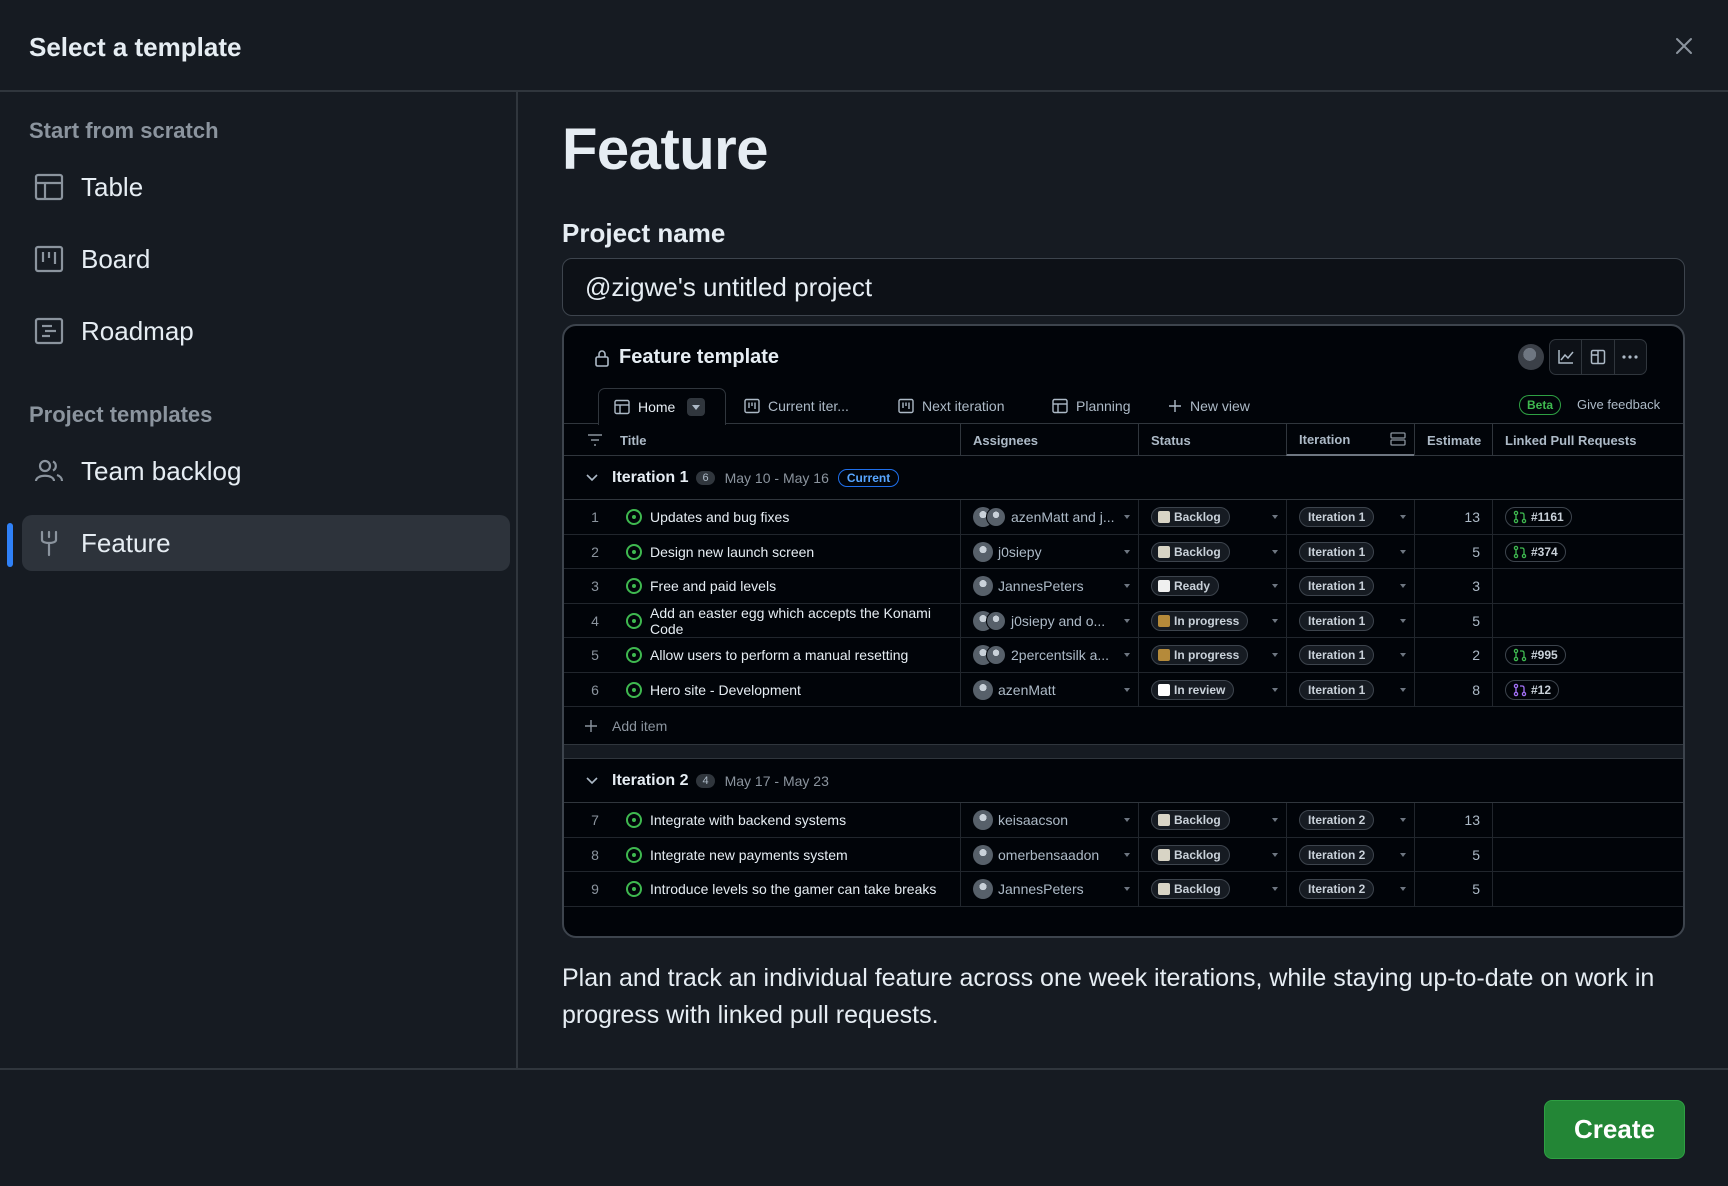 This screenshot has width=1728, height=1186. I want to click on beta-badge: Beta, so click(1540, 405).